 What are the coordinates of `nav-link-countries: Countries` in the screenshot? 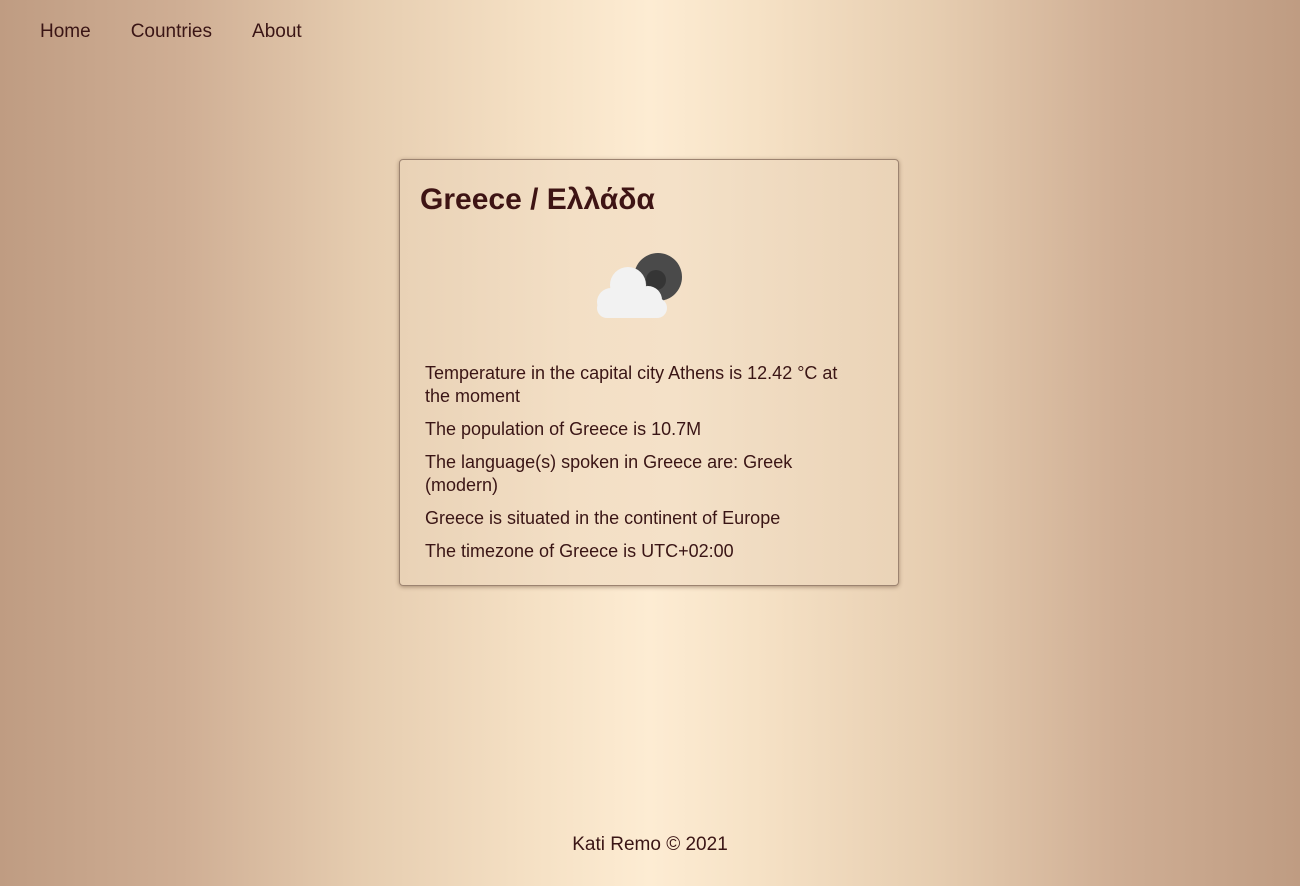 It's located at (171, 32).